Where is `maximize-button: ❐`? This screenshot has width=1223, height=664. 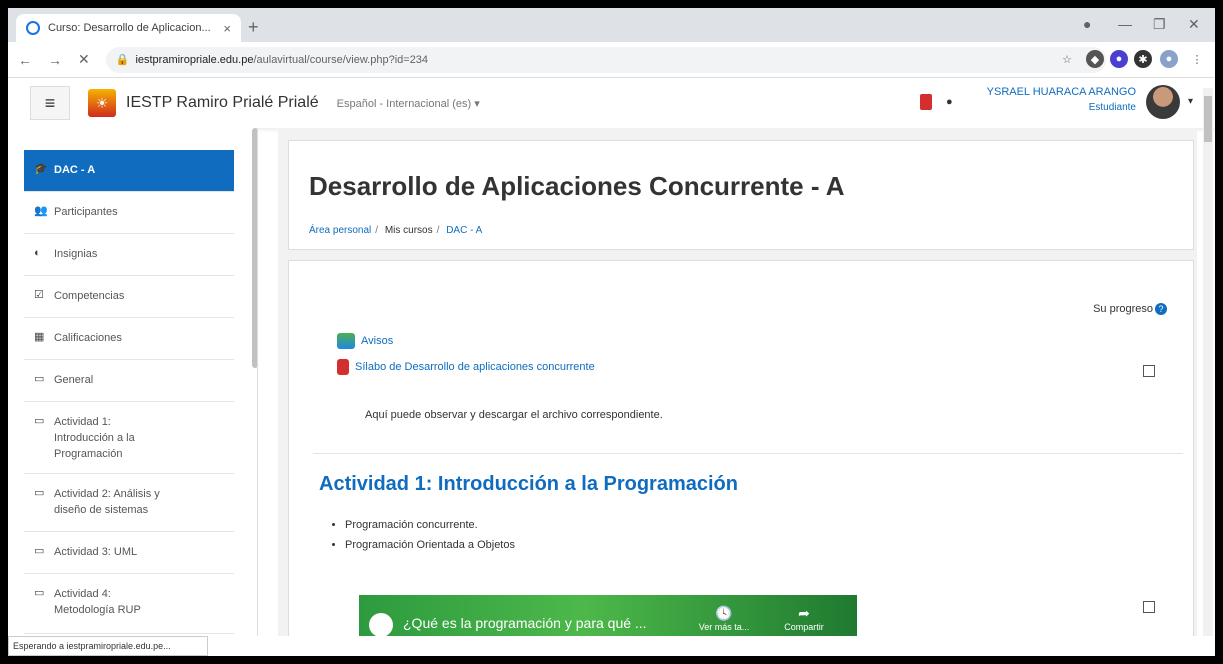 maximize-button: ❐ is located at coordinates (1159, 24).